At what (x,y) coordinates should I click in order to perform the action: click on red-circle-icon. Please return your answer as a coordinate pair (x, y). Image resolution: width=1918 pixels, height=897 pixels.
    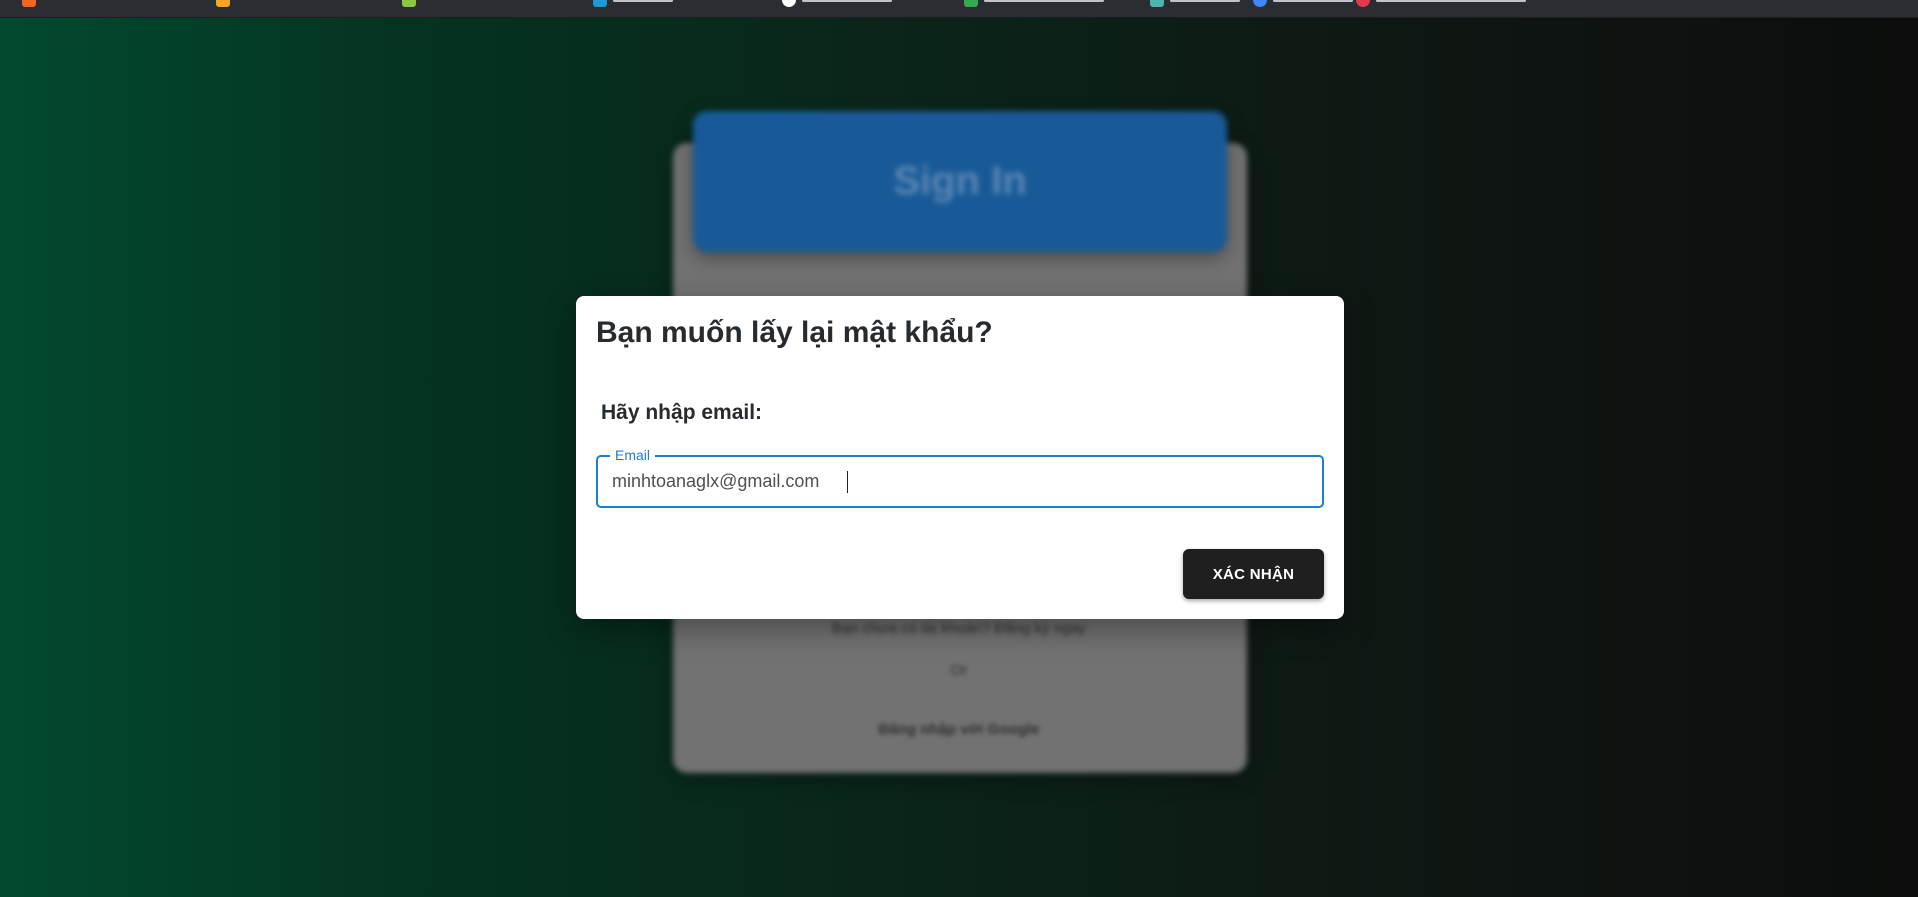
    Looking at the image, I should click on (1363, 3).